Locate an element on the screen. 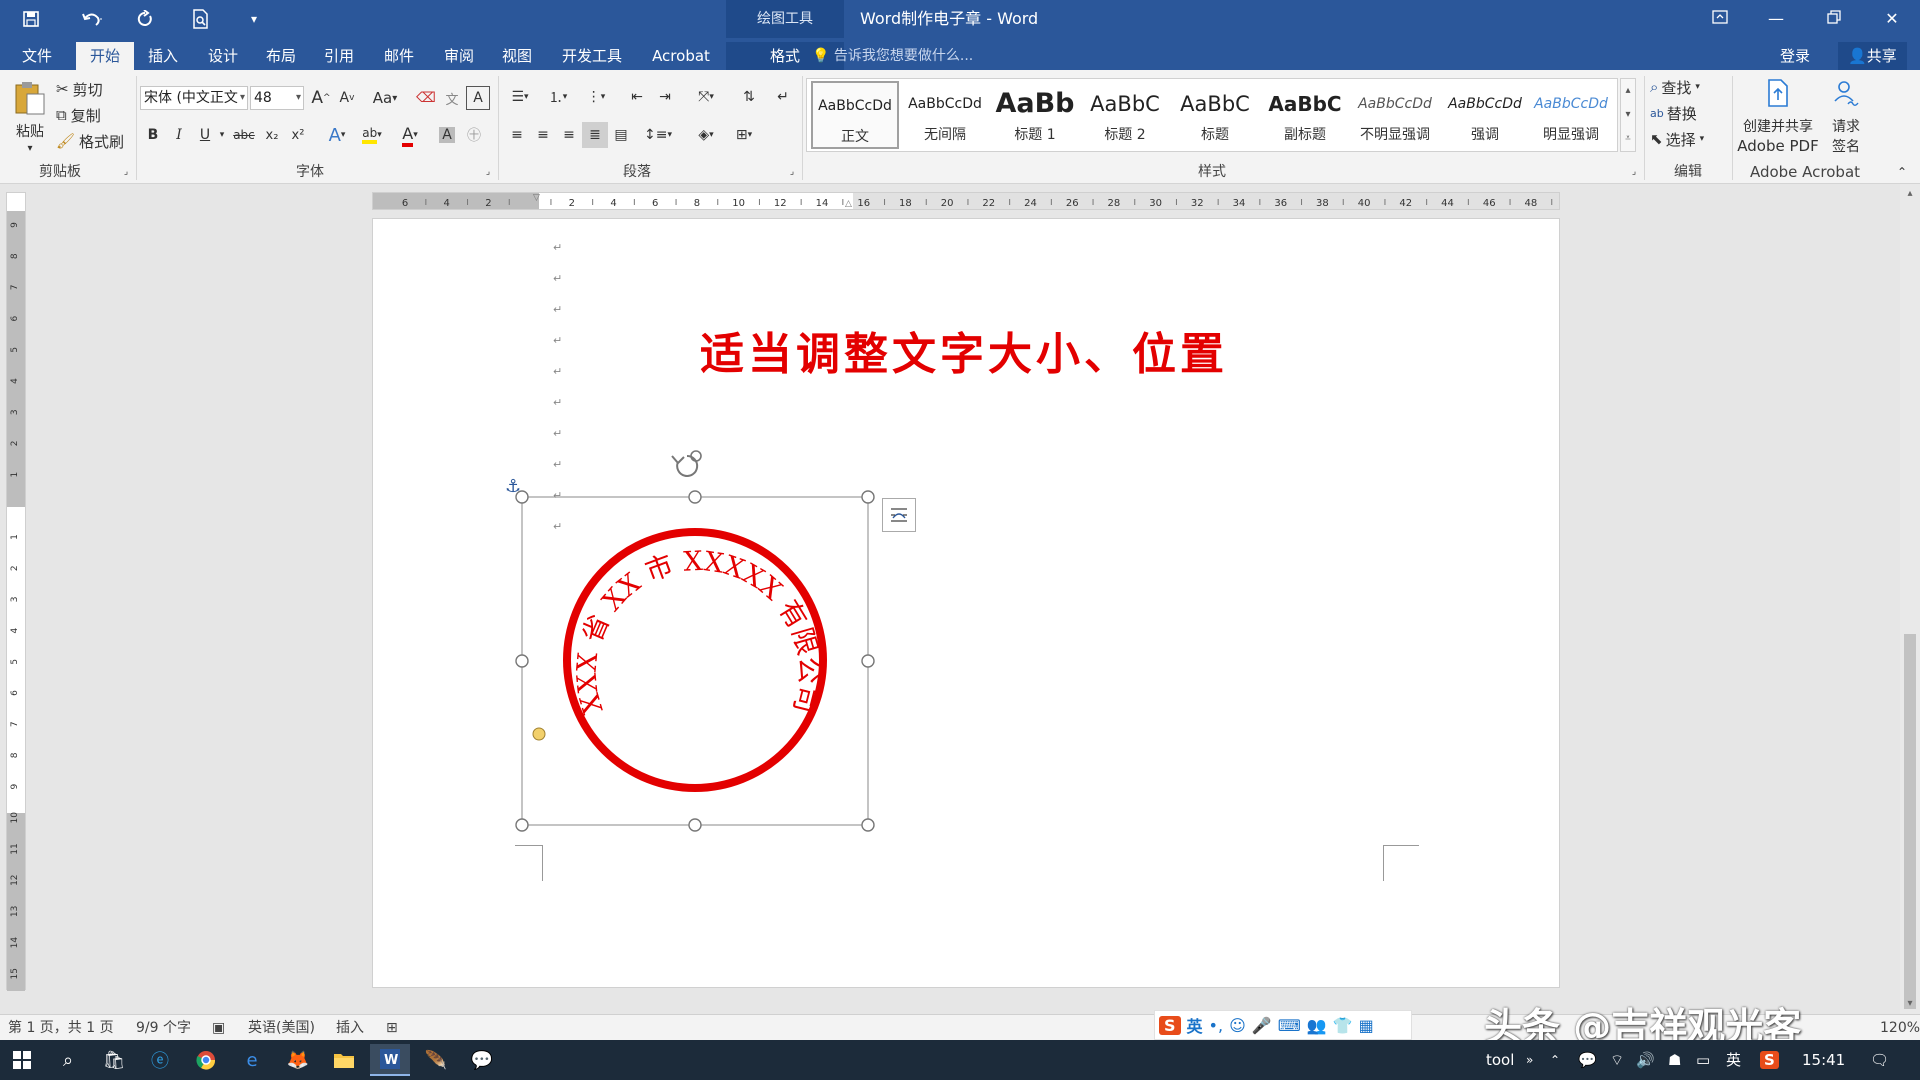 The height and width of the screenshot is (1080, 1920). chinese-layout-icon: ⤧ ▾ is located at coordinates (706, 97).